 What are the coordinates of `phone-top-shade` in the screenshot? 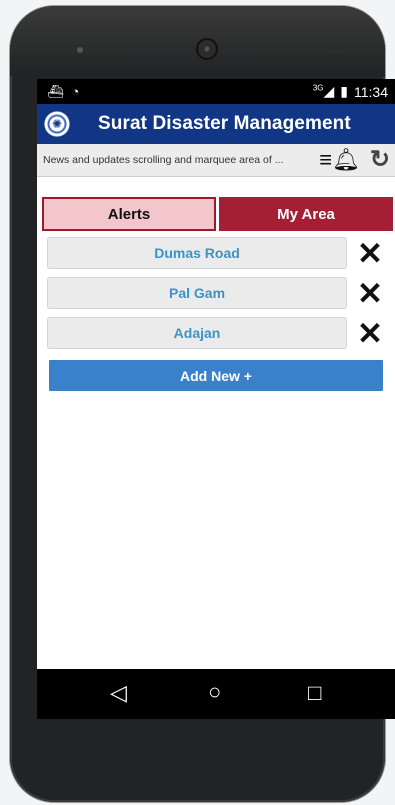 It's located at (197, 41).